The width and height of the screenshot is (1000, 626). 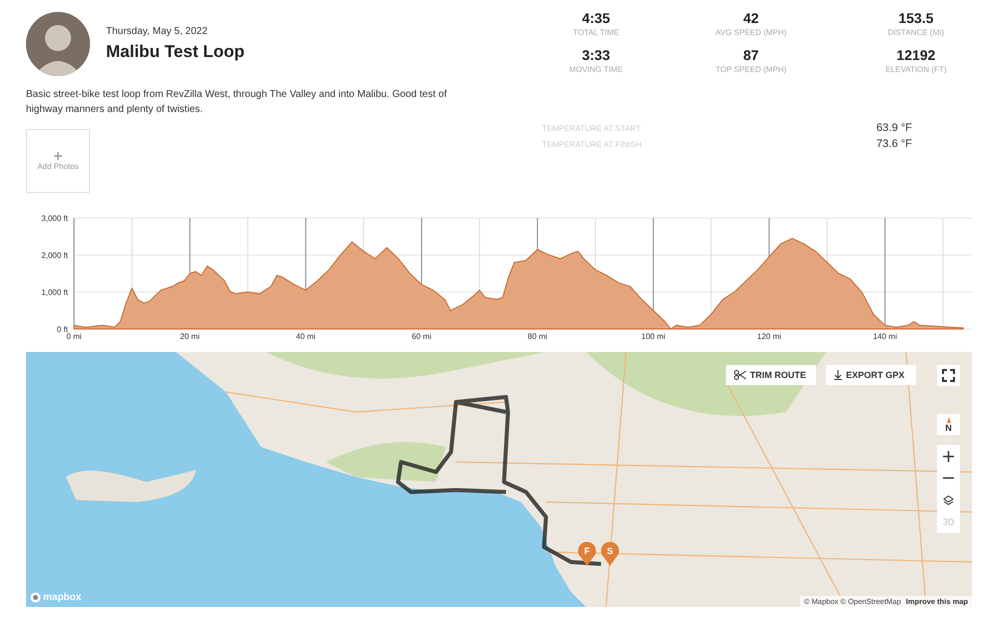 What do you see at coordinates (871, 375) in the screenshot?
I see `export-gpx-button: EXPORT GPX` at bounding box center [871, 375].